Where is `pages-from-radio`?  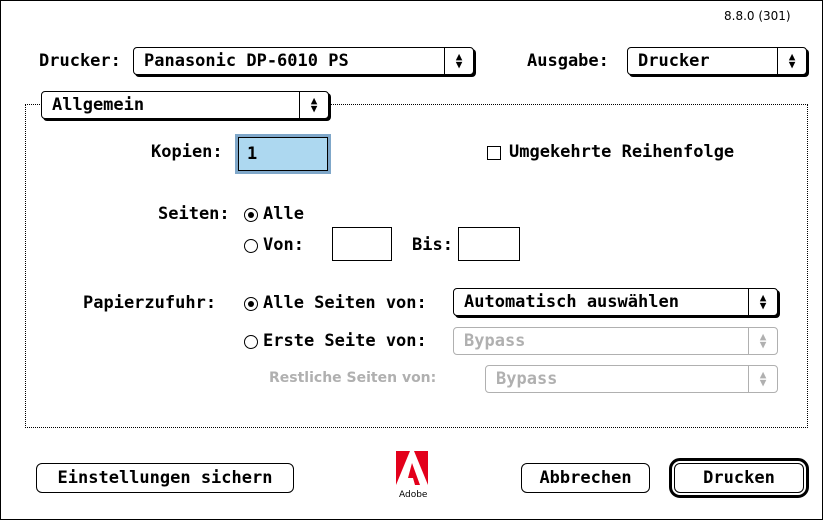 pages-from-radio is located at coordinates (251, 246).